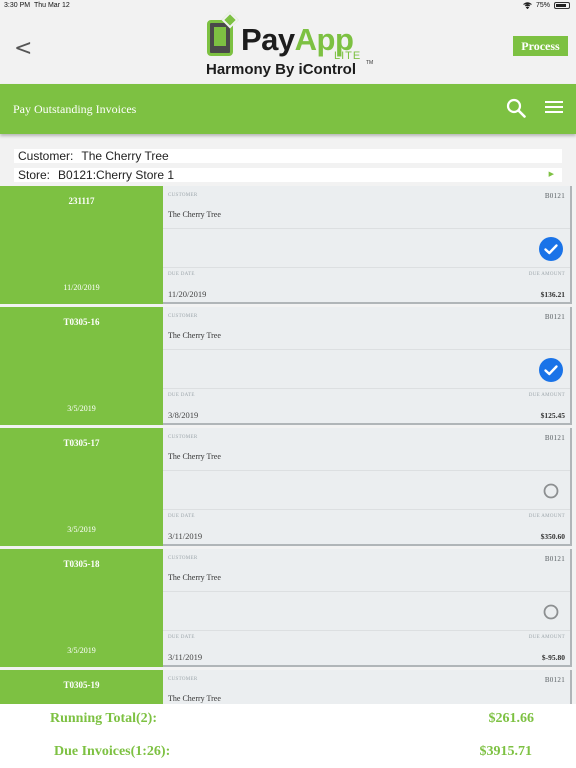 The height and width of the screenshot is (768, 576). I want to click on due-date: 11/20/2019, so click(187, 294).